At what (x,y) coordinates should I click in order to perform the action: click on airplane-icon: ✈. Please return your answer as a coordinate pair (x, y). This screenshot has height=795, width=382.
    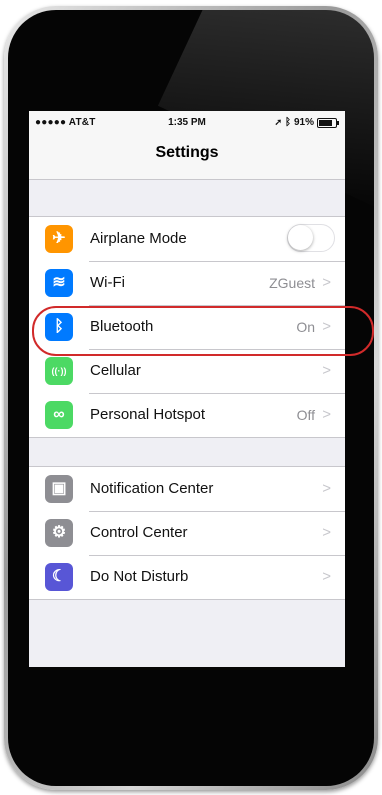
    Looking at the image, I should click on (59, 239).